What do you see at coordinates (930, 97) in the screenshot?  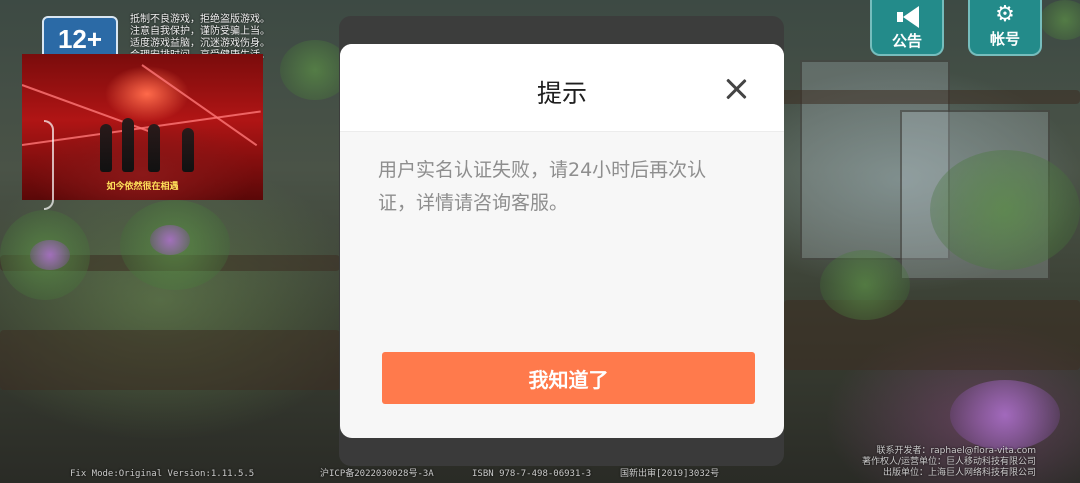 I see `roof-beam` at bounding box center [930, 97].